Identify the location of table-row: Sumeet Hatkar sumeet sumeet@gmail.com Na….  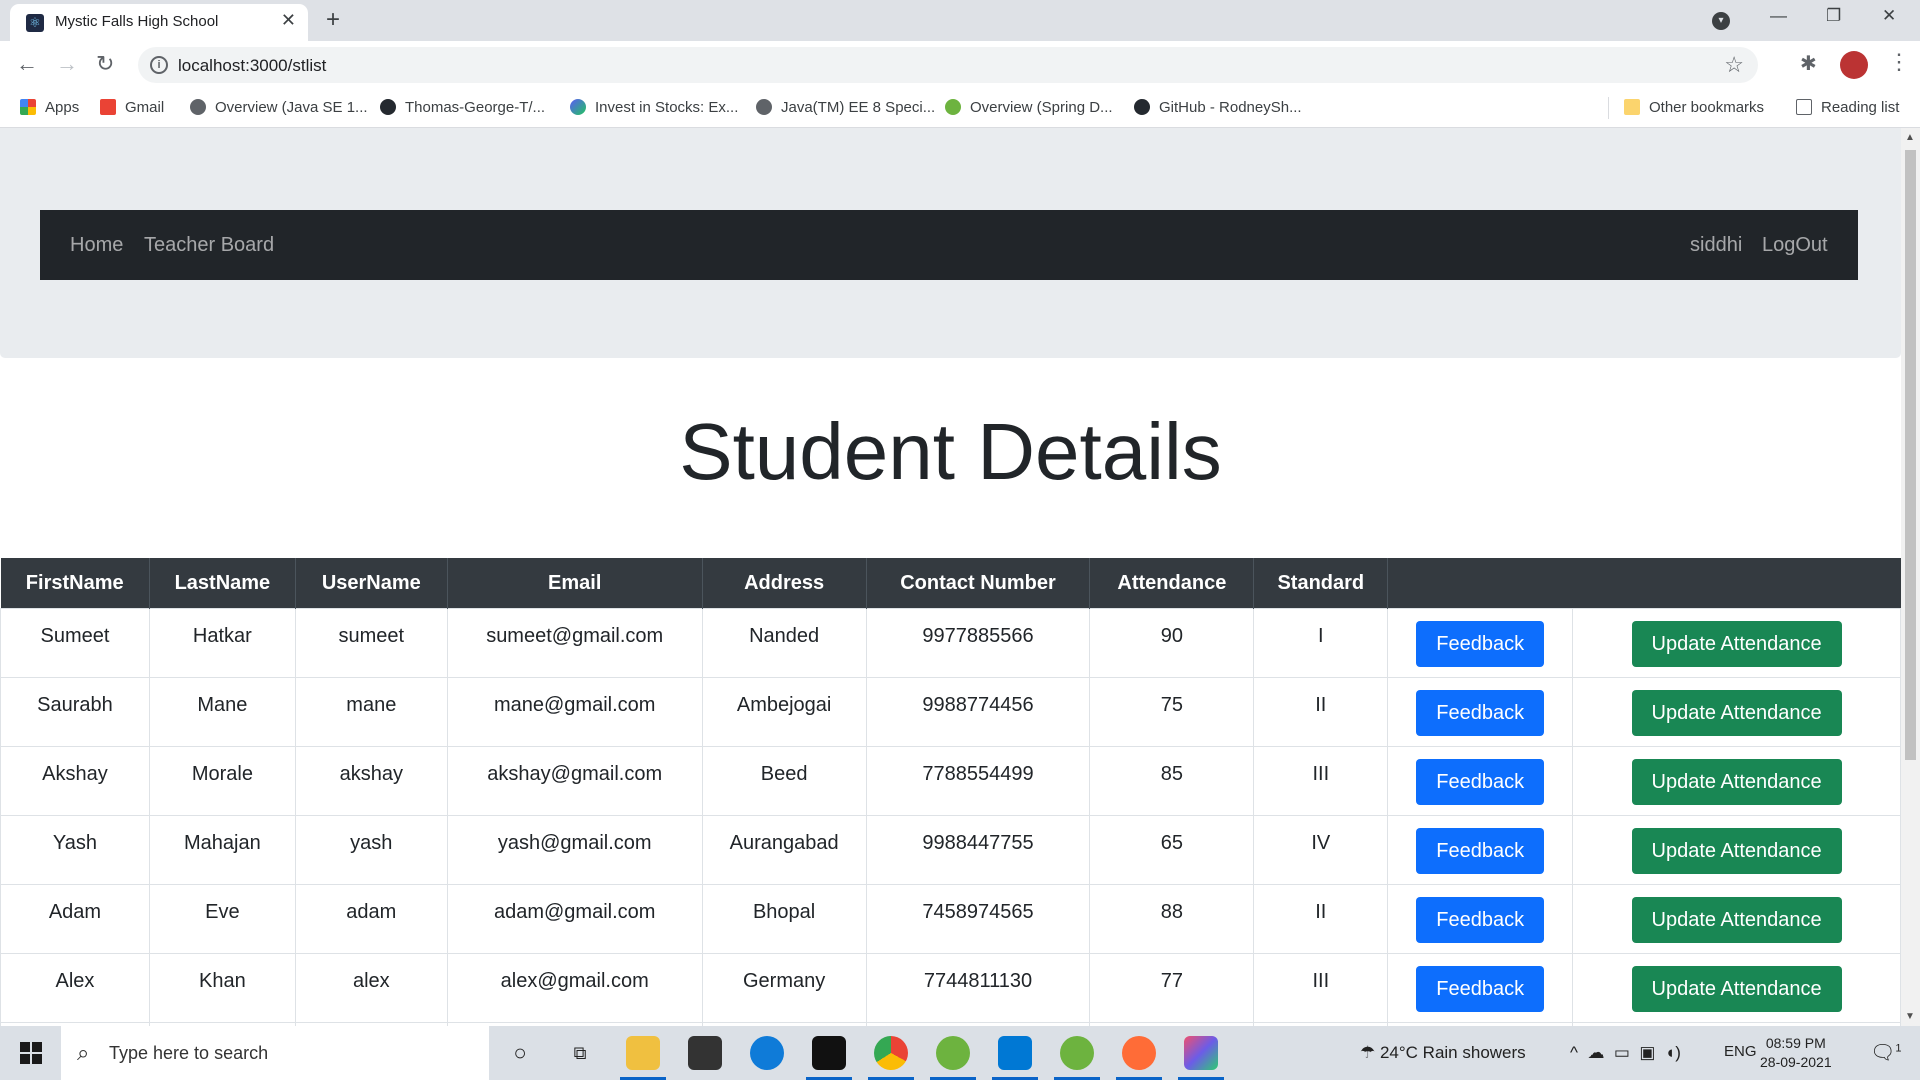
(950, 643).